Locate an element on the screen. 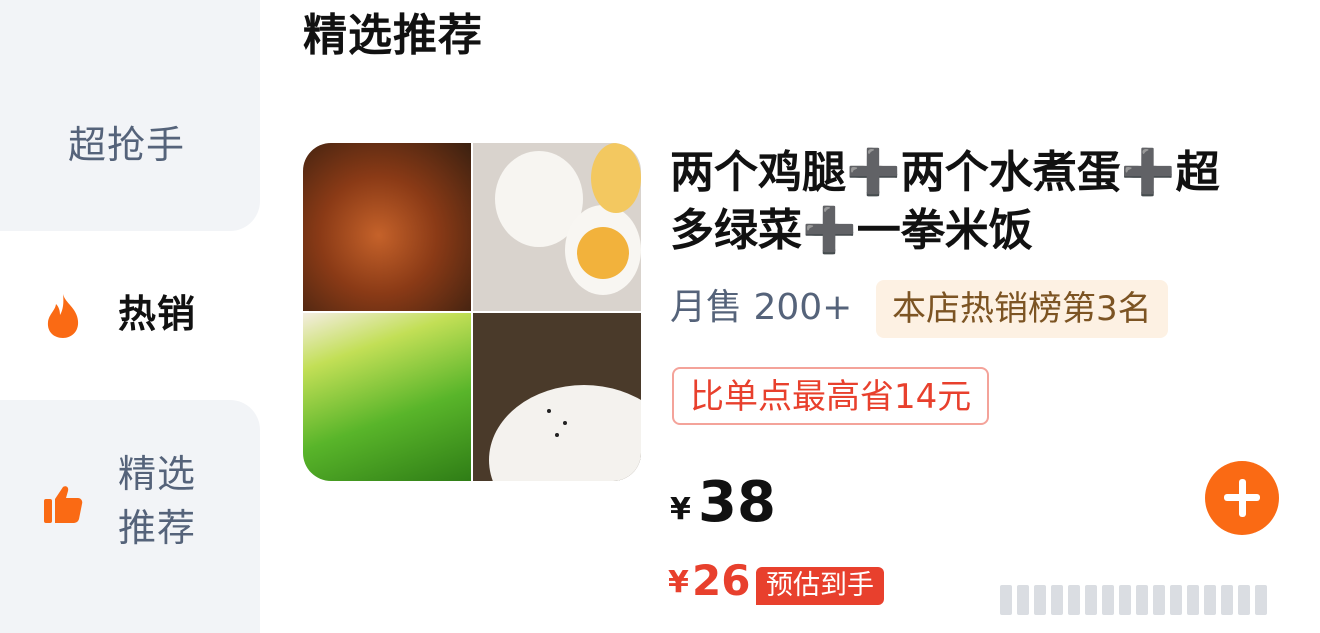  monthly-sales: 月售 200+ is located at coordinates (761, 307).